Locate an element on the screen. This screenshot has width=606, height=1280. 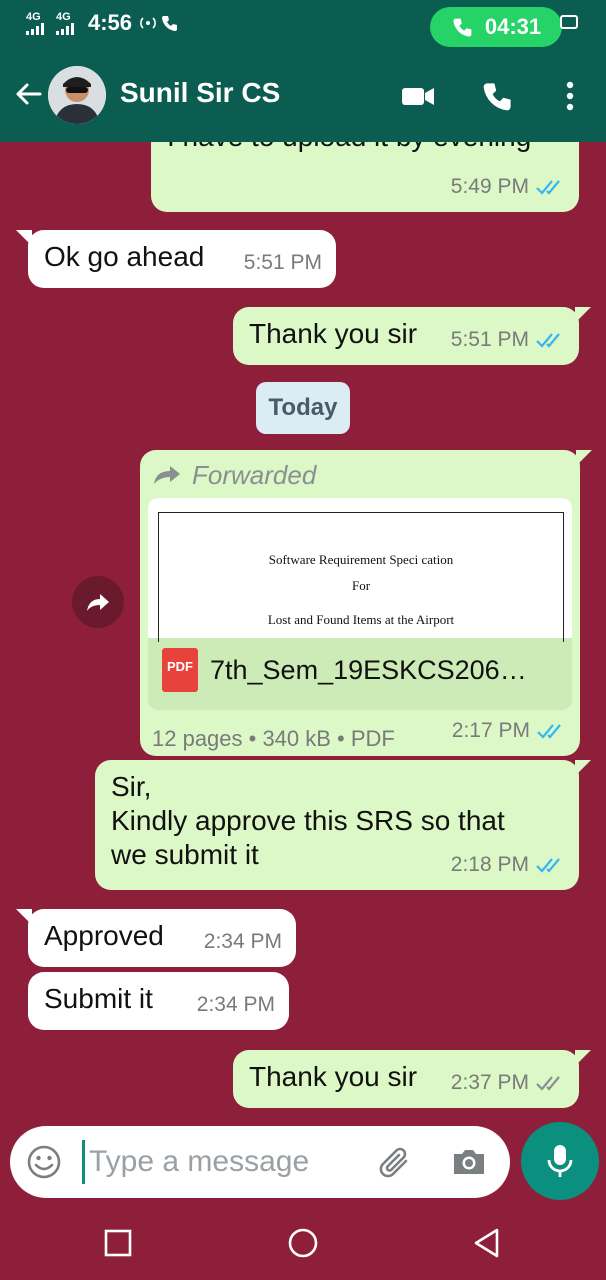
message-text: Approved is located at coordinates (104, 935).